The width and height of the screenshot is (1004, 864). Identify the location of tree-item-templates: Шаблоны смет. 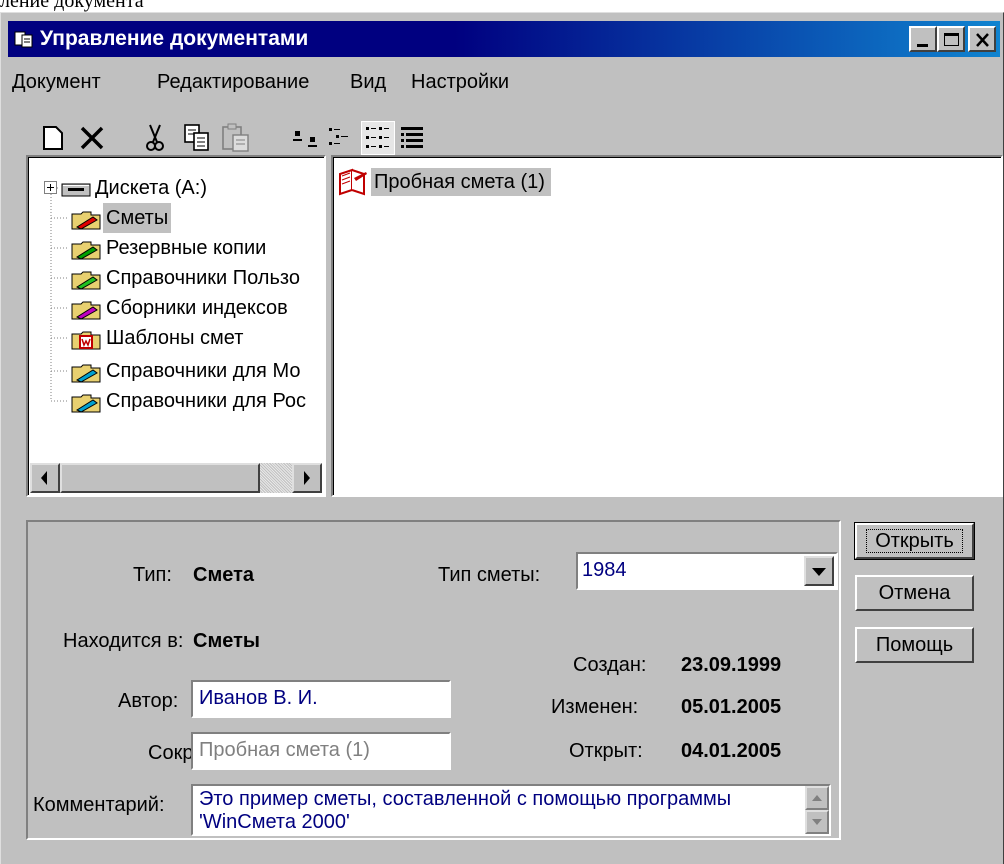
(177, 338).